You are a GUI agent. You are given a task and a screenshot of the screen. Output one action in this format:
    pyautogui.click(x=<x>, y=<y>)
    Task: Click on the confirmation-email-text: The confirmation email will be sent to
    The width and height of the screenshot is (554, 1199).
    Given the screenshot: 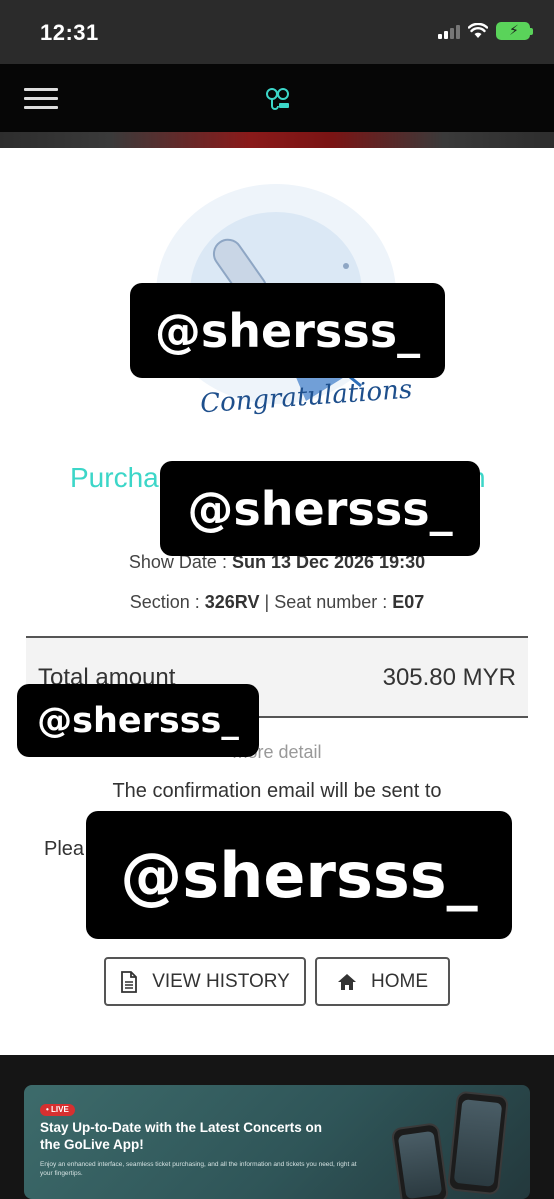 What is the action you would take?
    pyautogui.click(x=277, y=791)
    